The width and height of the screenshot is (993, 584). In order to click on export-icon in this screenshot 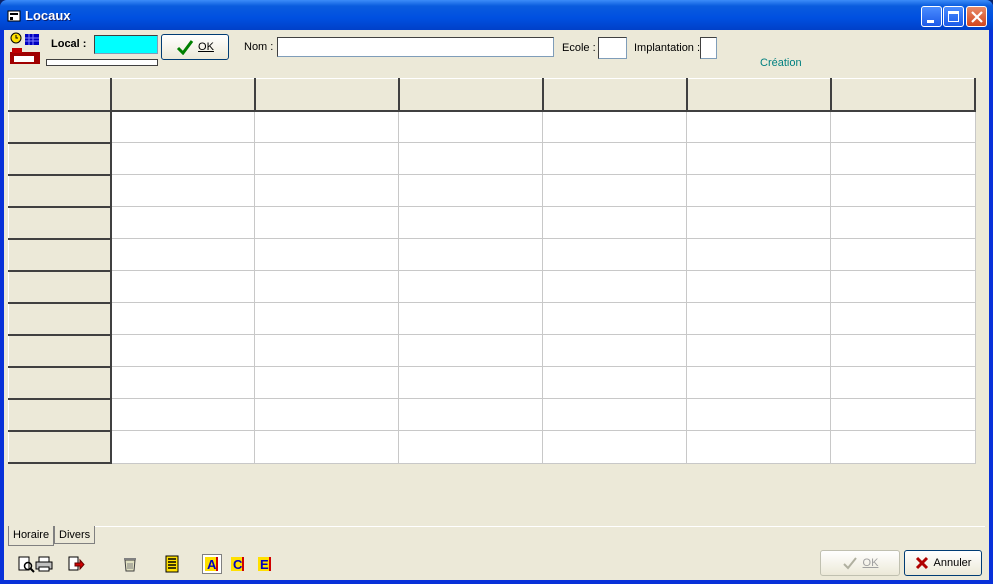, I will do `click(76, 564)`.